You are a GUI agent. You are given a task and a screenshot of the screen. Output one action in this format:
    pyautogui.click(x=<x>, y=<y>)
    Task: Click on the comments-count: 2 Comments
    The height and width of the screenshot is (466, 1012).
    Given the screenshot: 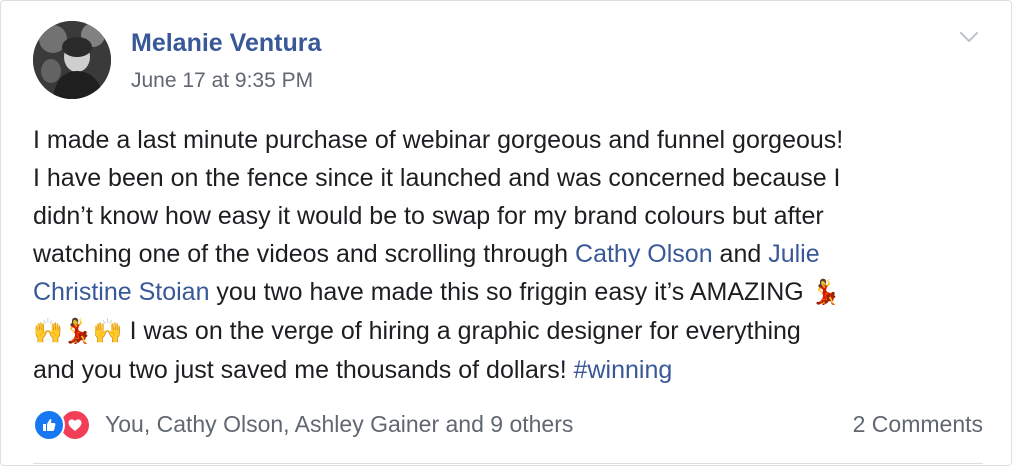 What is the action you would take?
    pyautogui.click(x=918, y=424)
    